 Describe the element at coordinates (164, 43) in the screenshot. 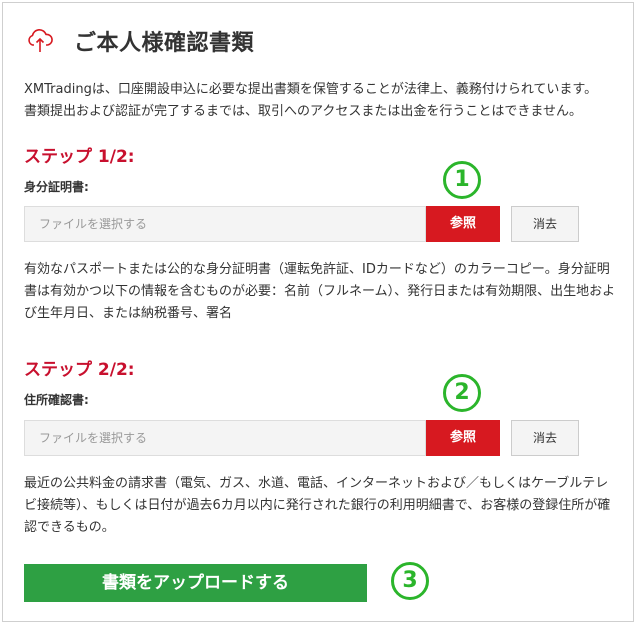

I see `page-title: ご本人様確認書類` at that location.